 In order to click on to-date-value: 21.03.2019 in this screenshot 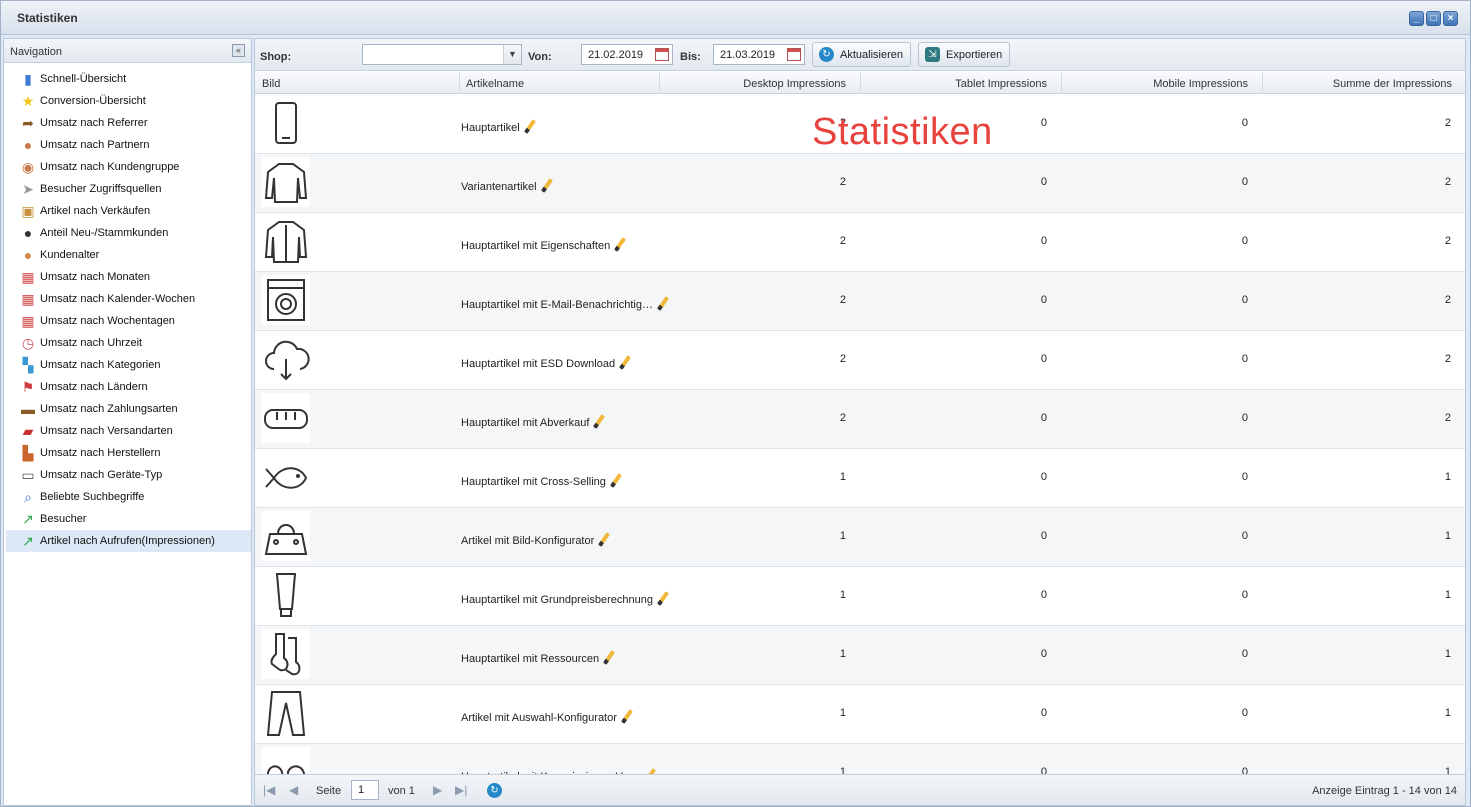, I will do `click(748, 55)`.